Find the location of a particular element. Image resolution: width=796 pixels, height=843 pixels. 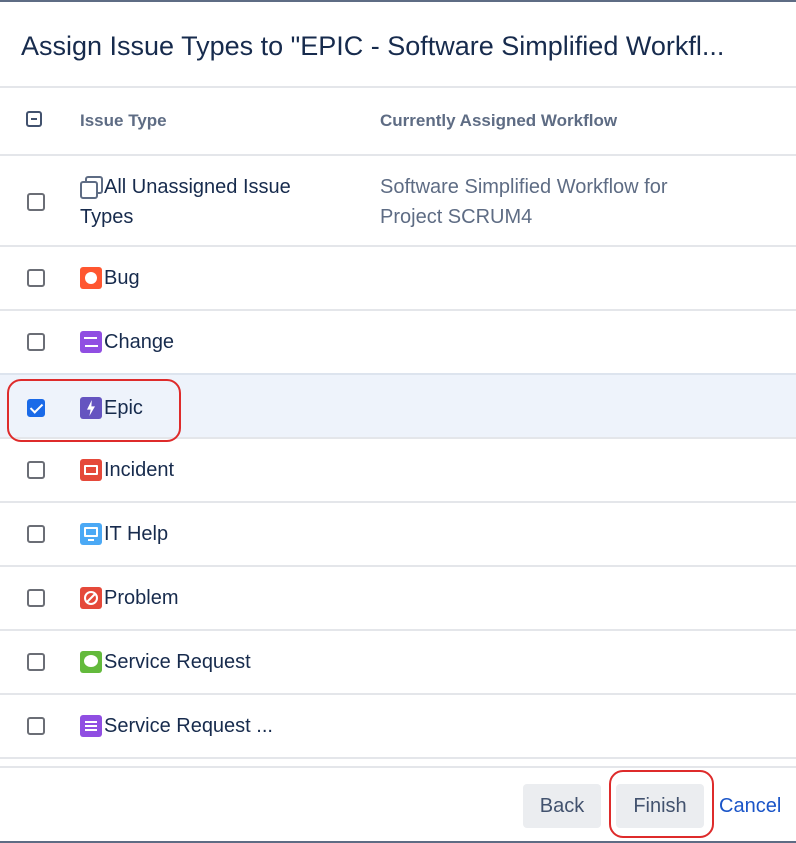

back-button: Back is located at coordinates (562, 806).